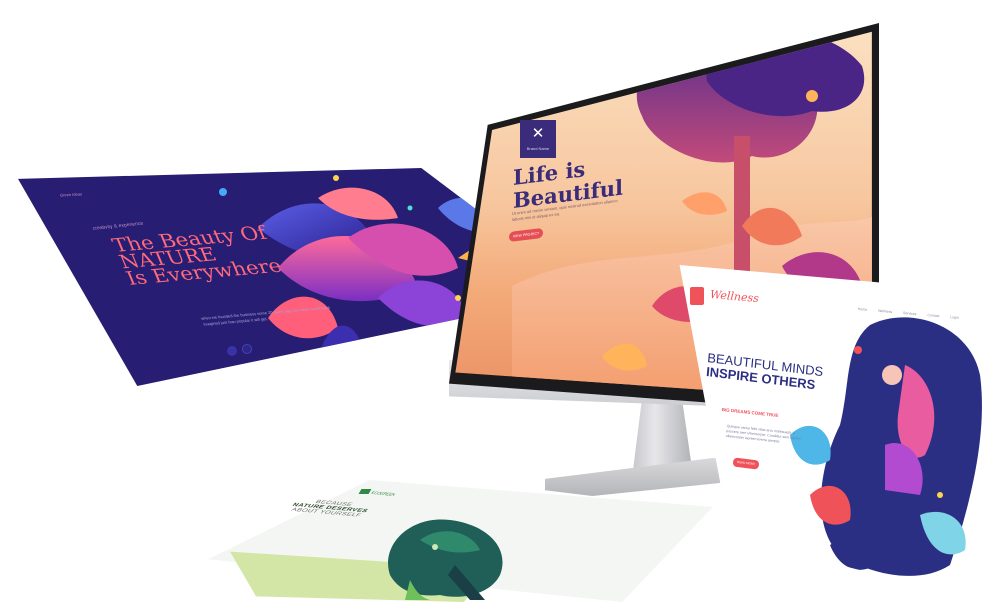  What do you see at coordinates (445, 559) in the screenshot?
I see `eco-dinosaur-illustration` at bounding box center [445, 559].